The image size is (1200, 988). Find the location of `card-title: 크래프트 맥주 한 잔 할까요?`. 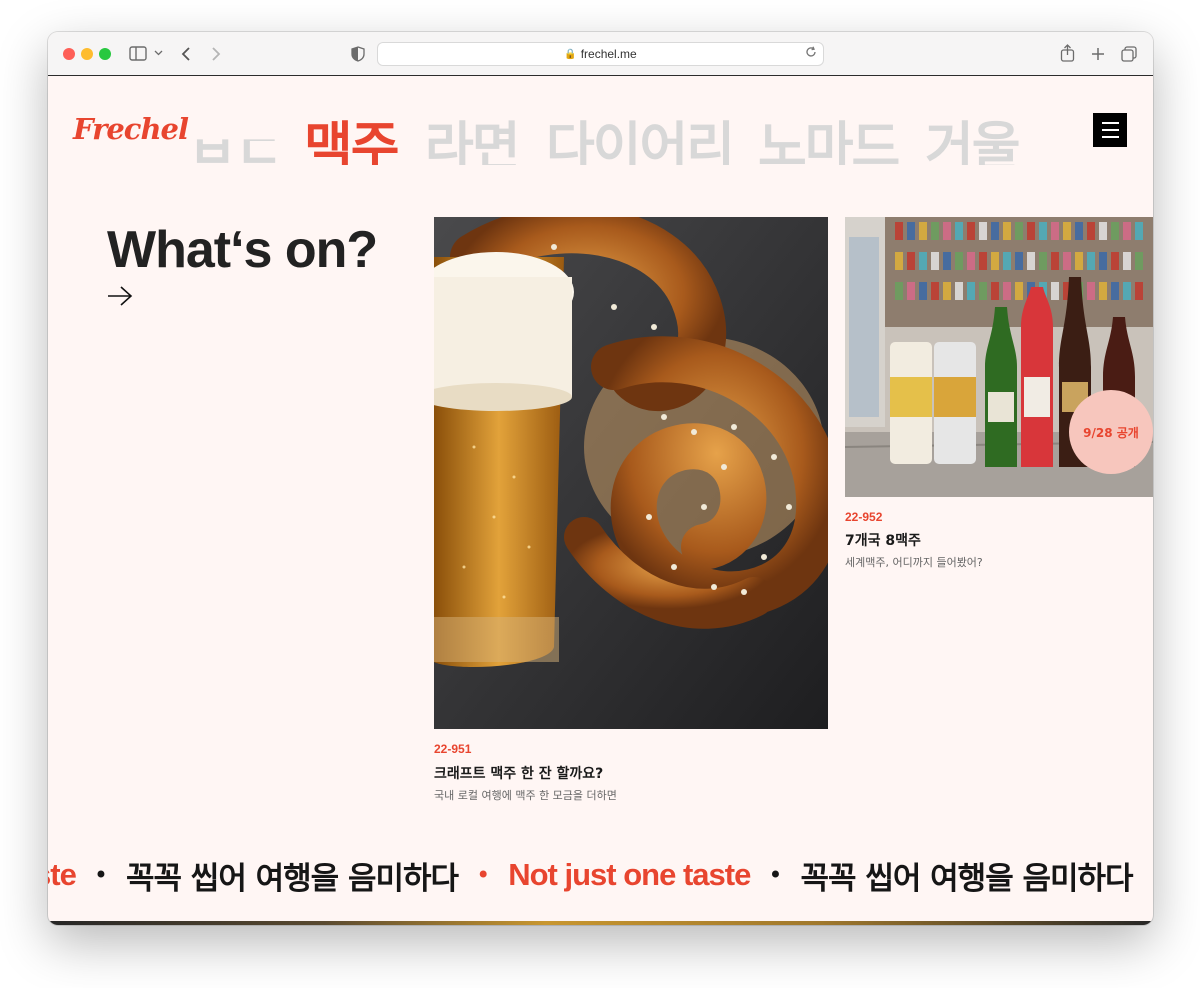

card-title: 크래프트 맥주 한 잔 할까요? is located at coordinates (518, 773).